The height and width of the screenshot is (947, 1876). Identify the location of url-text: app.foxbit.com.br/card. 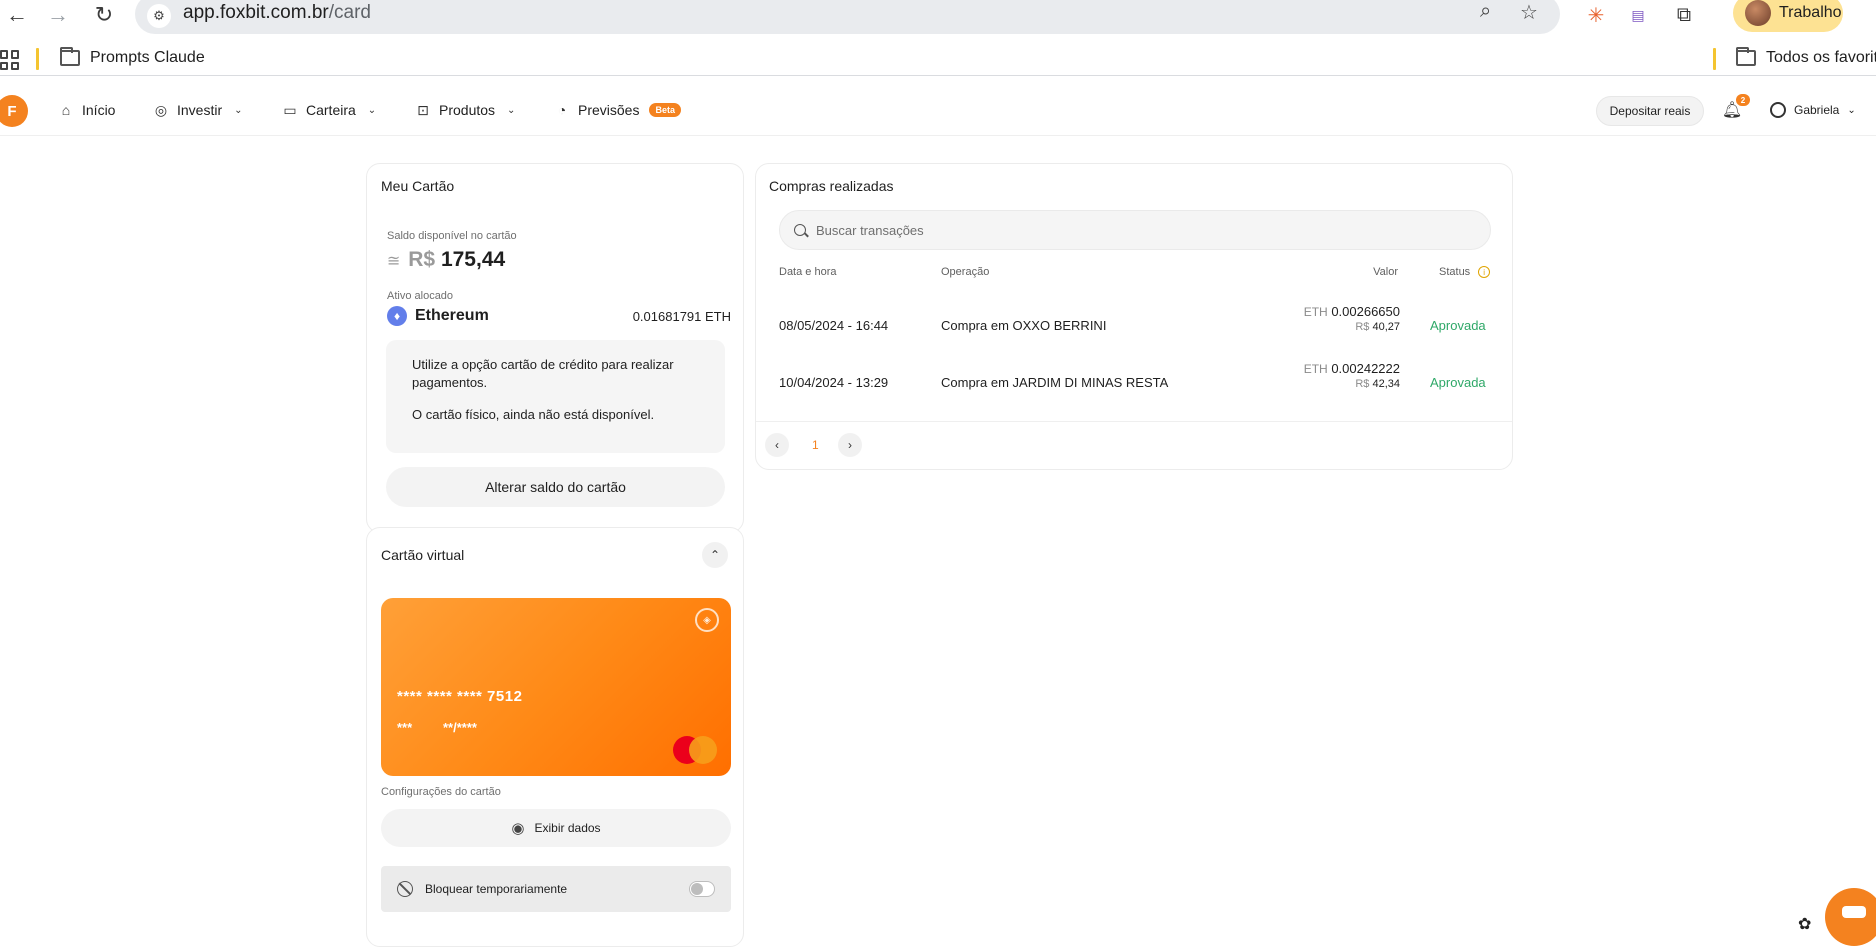
(277, 13).